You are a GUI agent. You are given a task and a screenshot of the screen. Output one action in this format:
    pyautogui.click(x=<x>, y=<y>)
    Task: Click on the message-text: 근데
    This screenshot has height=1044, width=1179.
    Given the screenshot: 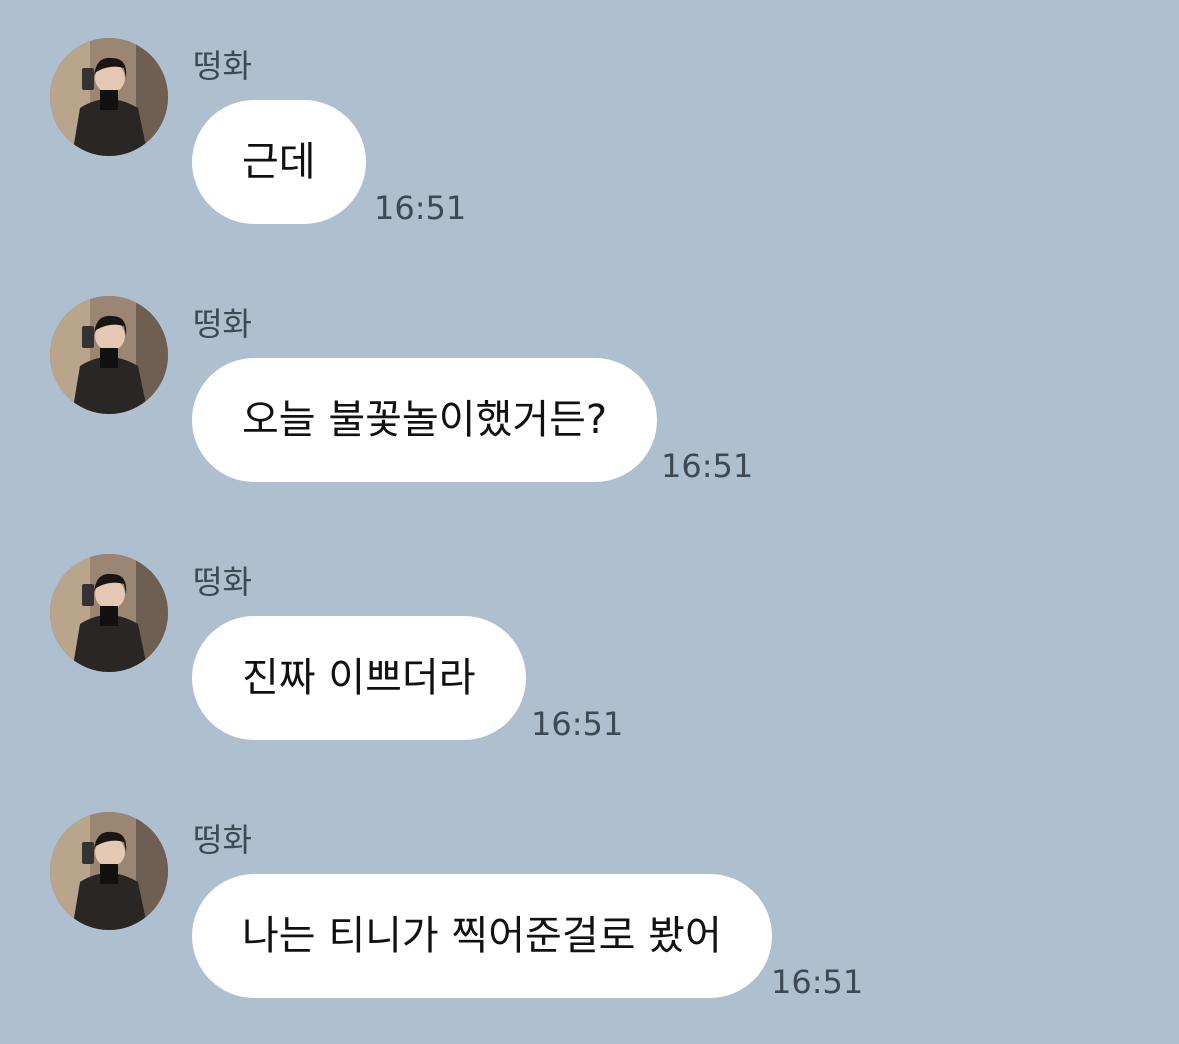 What is the action you would take?
    pyautogui.click(x=279, y=162)
    